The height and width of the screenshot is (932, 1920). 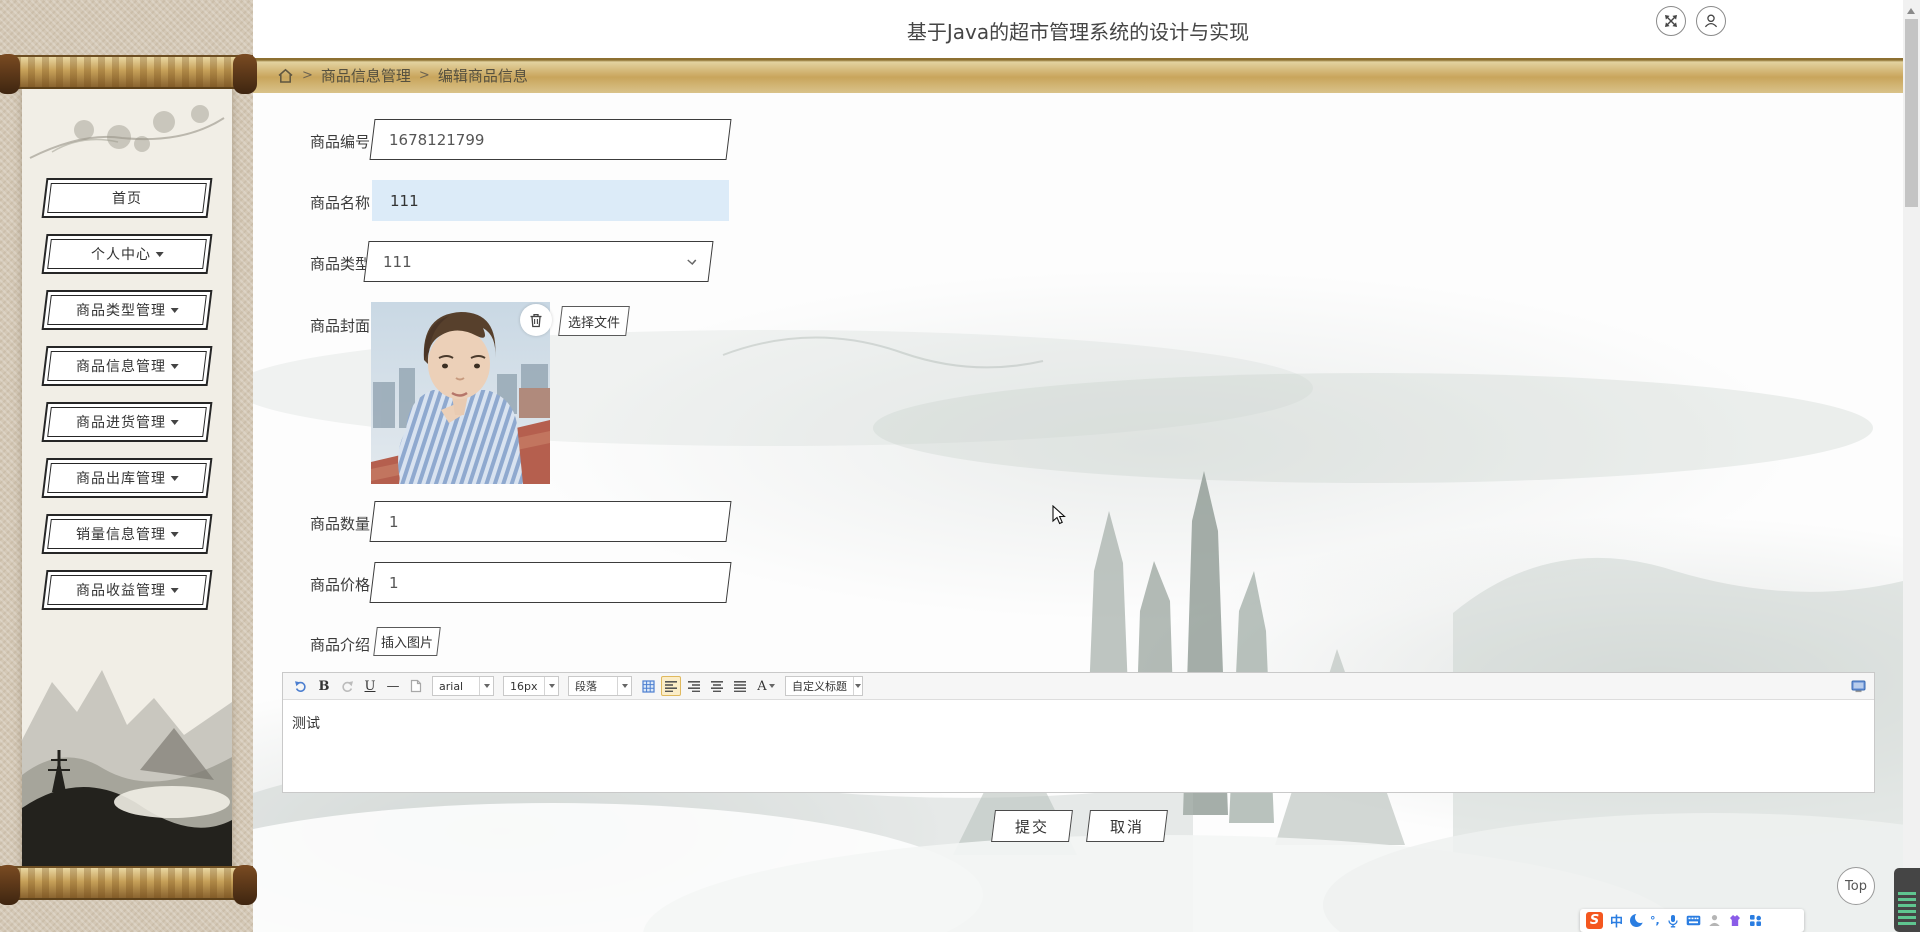 I want to click on sidebar-item-product-type-mgmt: 商品类型管理, so click(x=127, y=310).